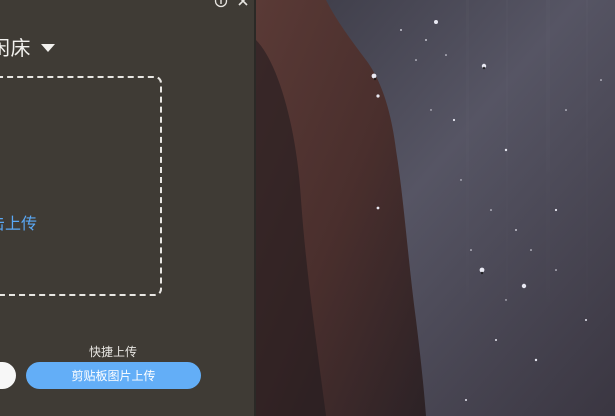  Describe the element at coordinates (221, 4) in the screenshot. I see `info-icon` at that location.